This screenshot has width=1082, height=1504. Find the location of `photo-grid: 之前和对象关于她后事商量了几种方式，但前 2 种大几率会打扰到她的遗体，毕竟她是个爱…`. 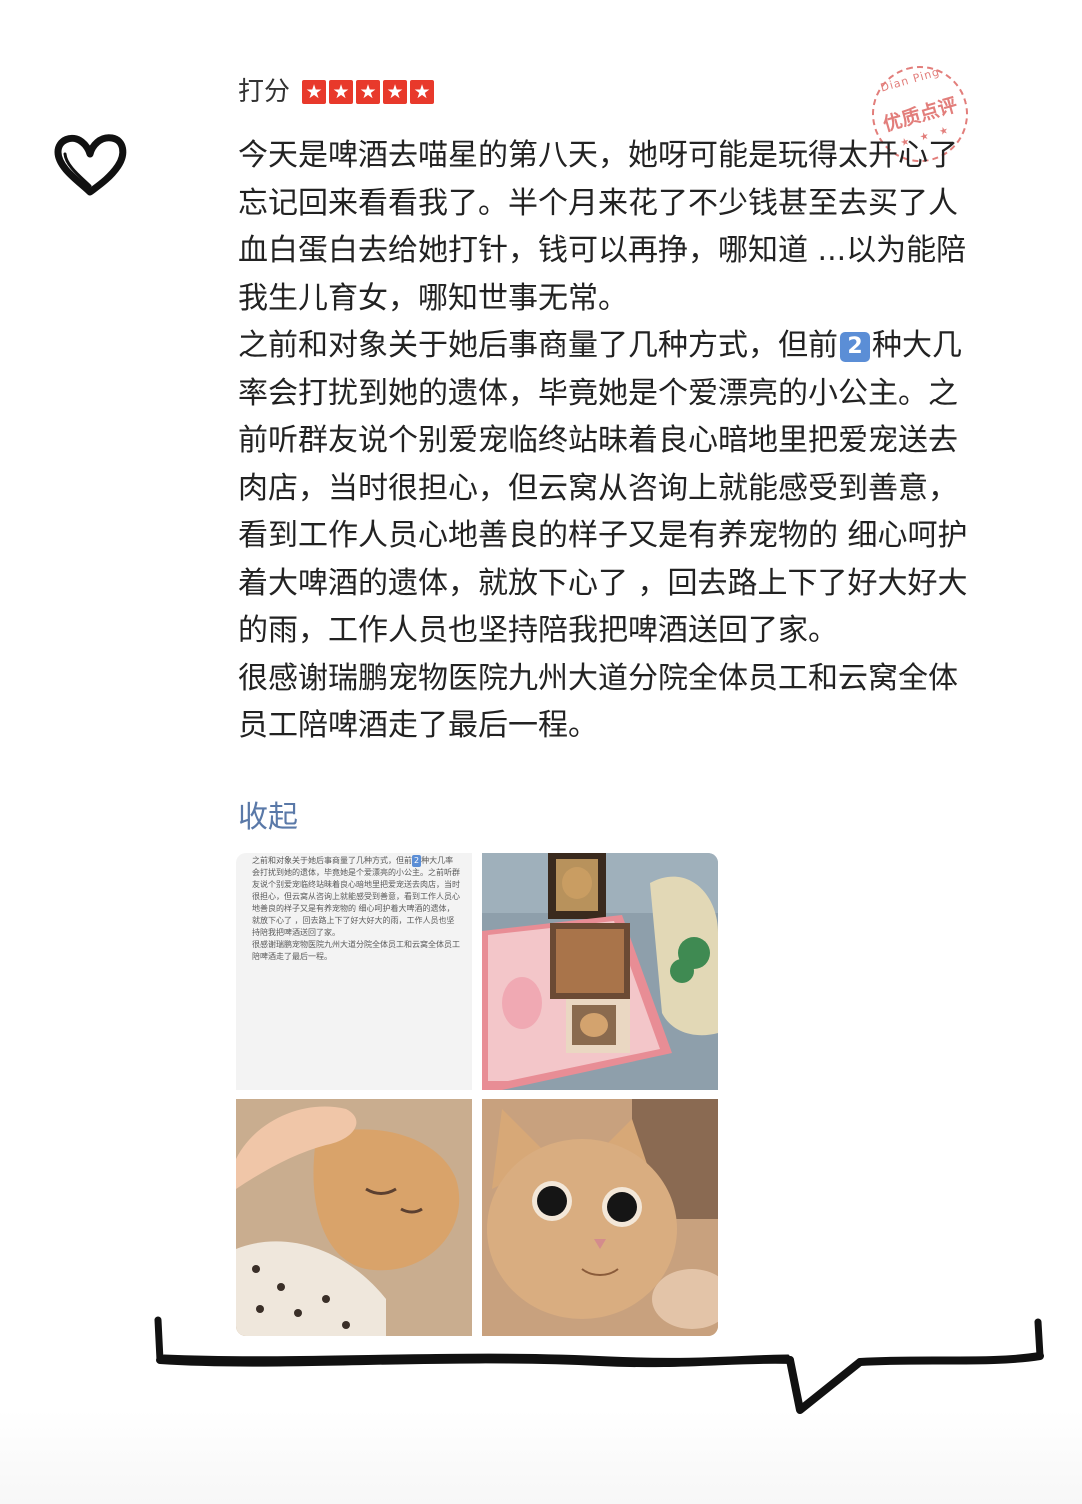

photo-grid: 之前和对象关于她后事商量了几种方式，但前 2 种大几率会打扰到她的遗体，毕竟她是个爱… is located at coordinates (477, 1094).